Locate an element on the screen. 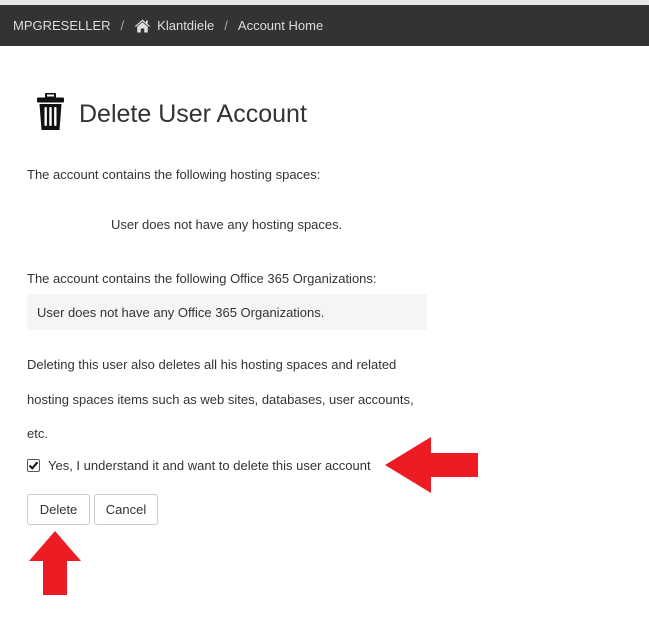 This screenshot has width=649, height=631. delete-button: Delete is located at coordinates (58, 509).